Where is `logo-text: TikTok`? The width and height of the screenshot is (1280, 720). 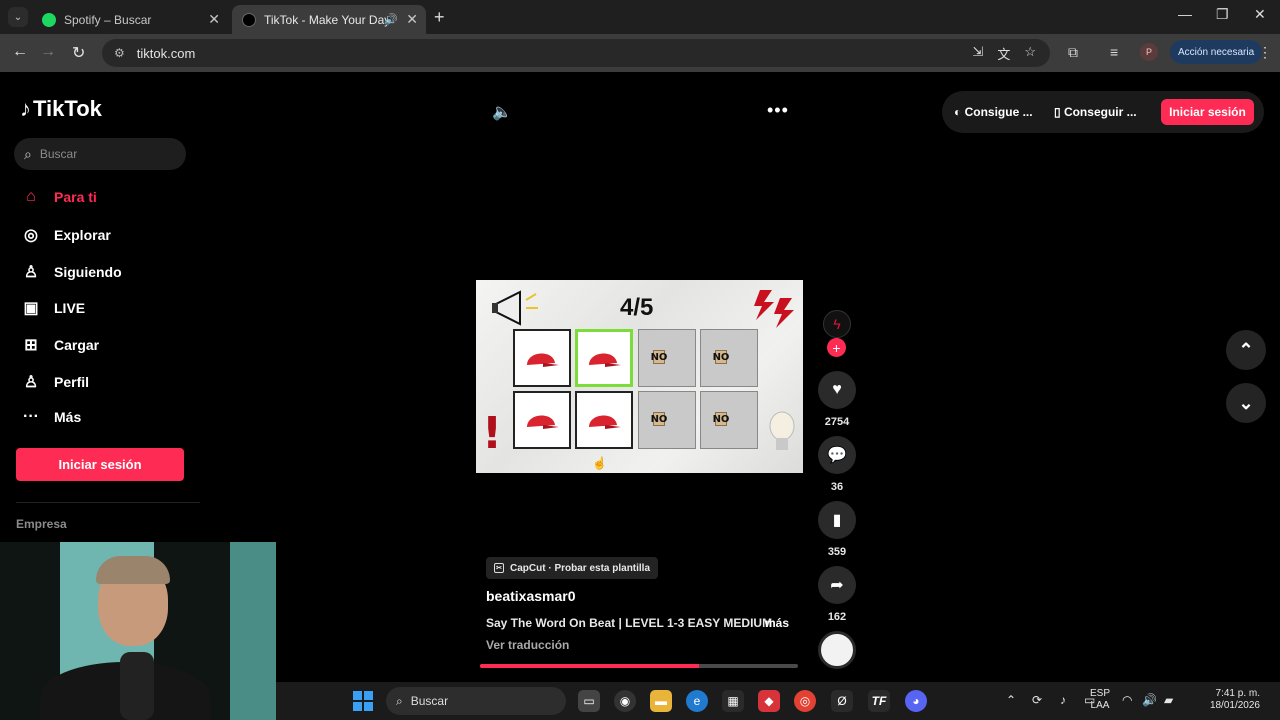 logo-text: TikTok is located at coordinates (67, 108).